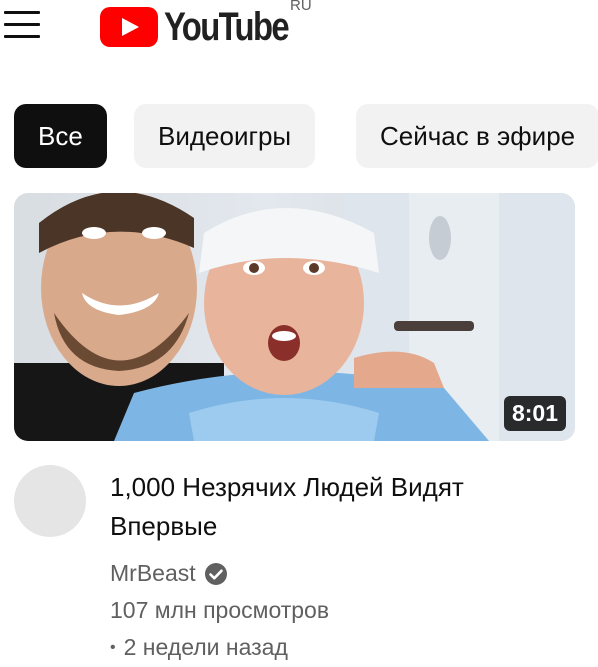 This screenshot has height=667, width=598. I want to click on verified-icon, so click(215, 573).